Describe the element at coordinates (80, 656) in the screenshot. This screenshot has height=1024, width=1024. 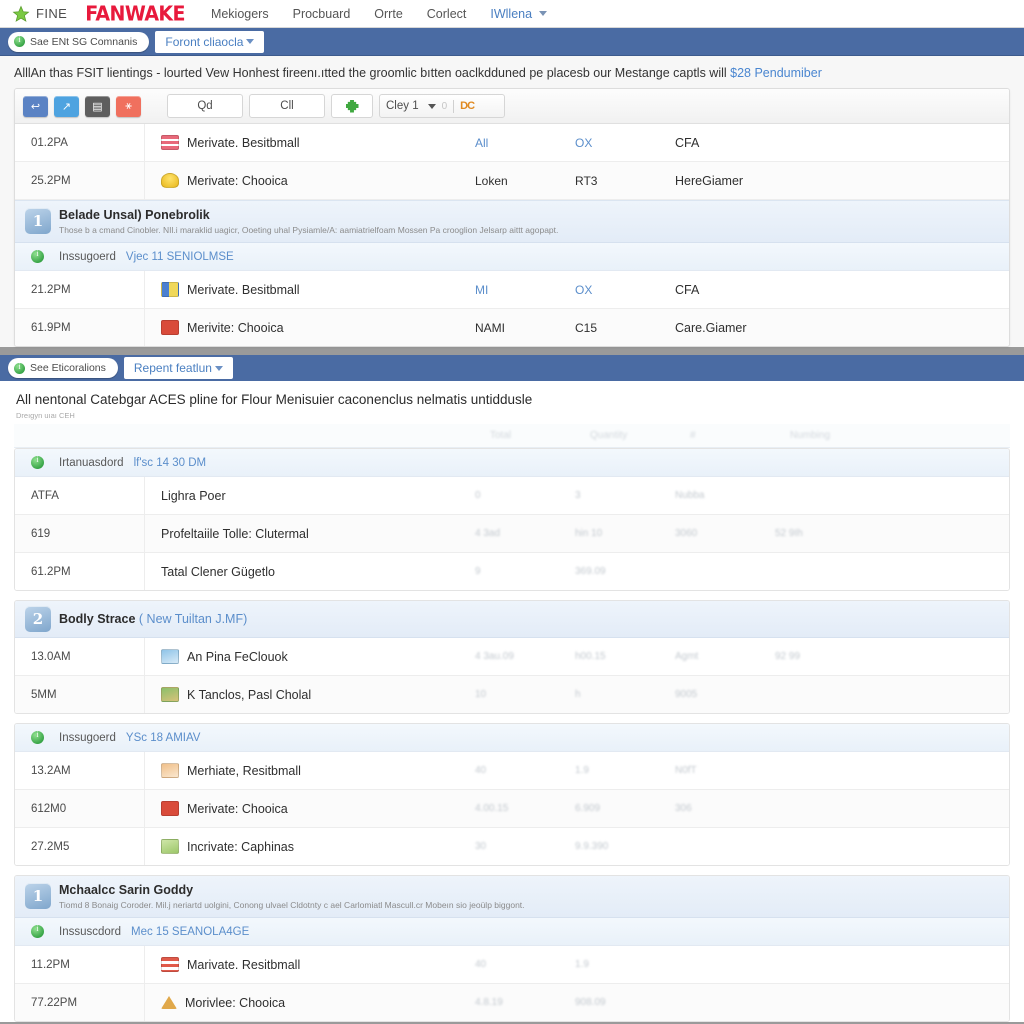
I see `row-time: 13.0AM` at that location.